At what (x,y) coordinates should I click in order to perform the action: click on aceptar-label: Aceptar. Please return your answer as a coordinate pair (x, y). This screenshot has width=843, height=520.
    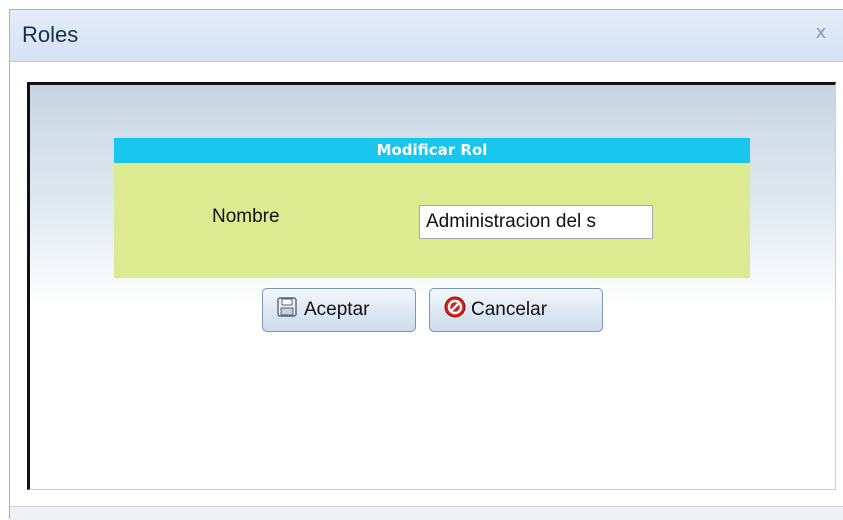
    Looking at the image, I should click on (337, 309).